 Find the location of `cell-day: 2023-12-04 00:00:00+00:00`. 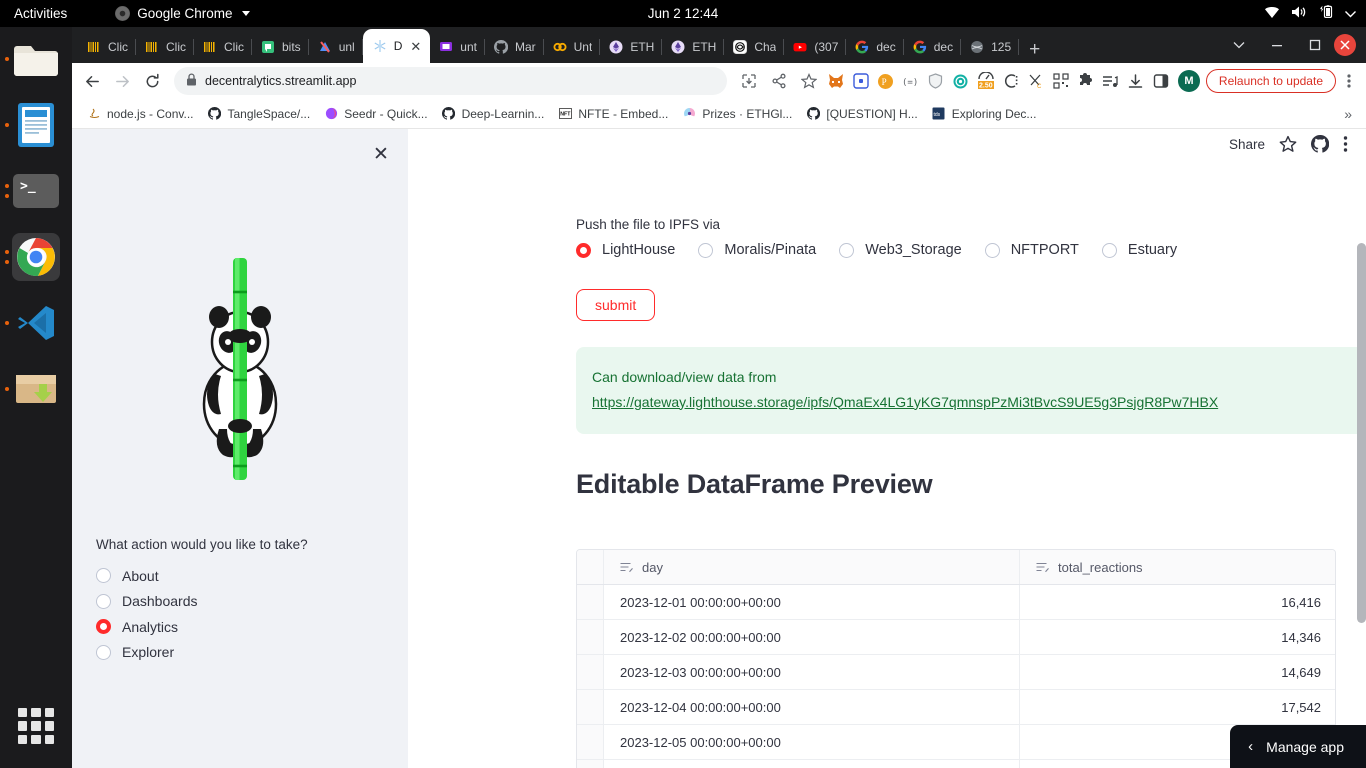

cell-day: 2023-12-04 00:00:00+00:00 is located at coordinates (812, 707).